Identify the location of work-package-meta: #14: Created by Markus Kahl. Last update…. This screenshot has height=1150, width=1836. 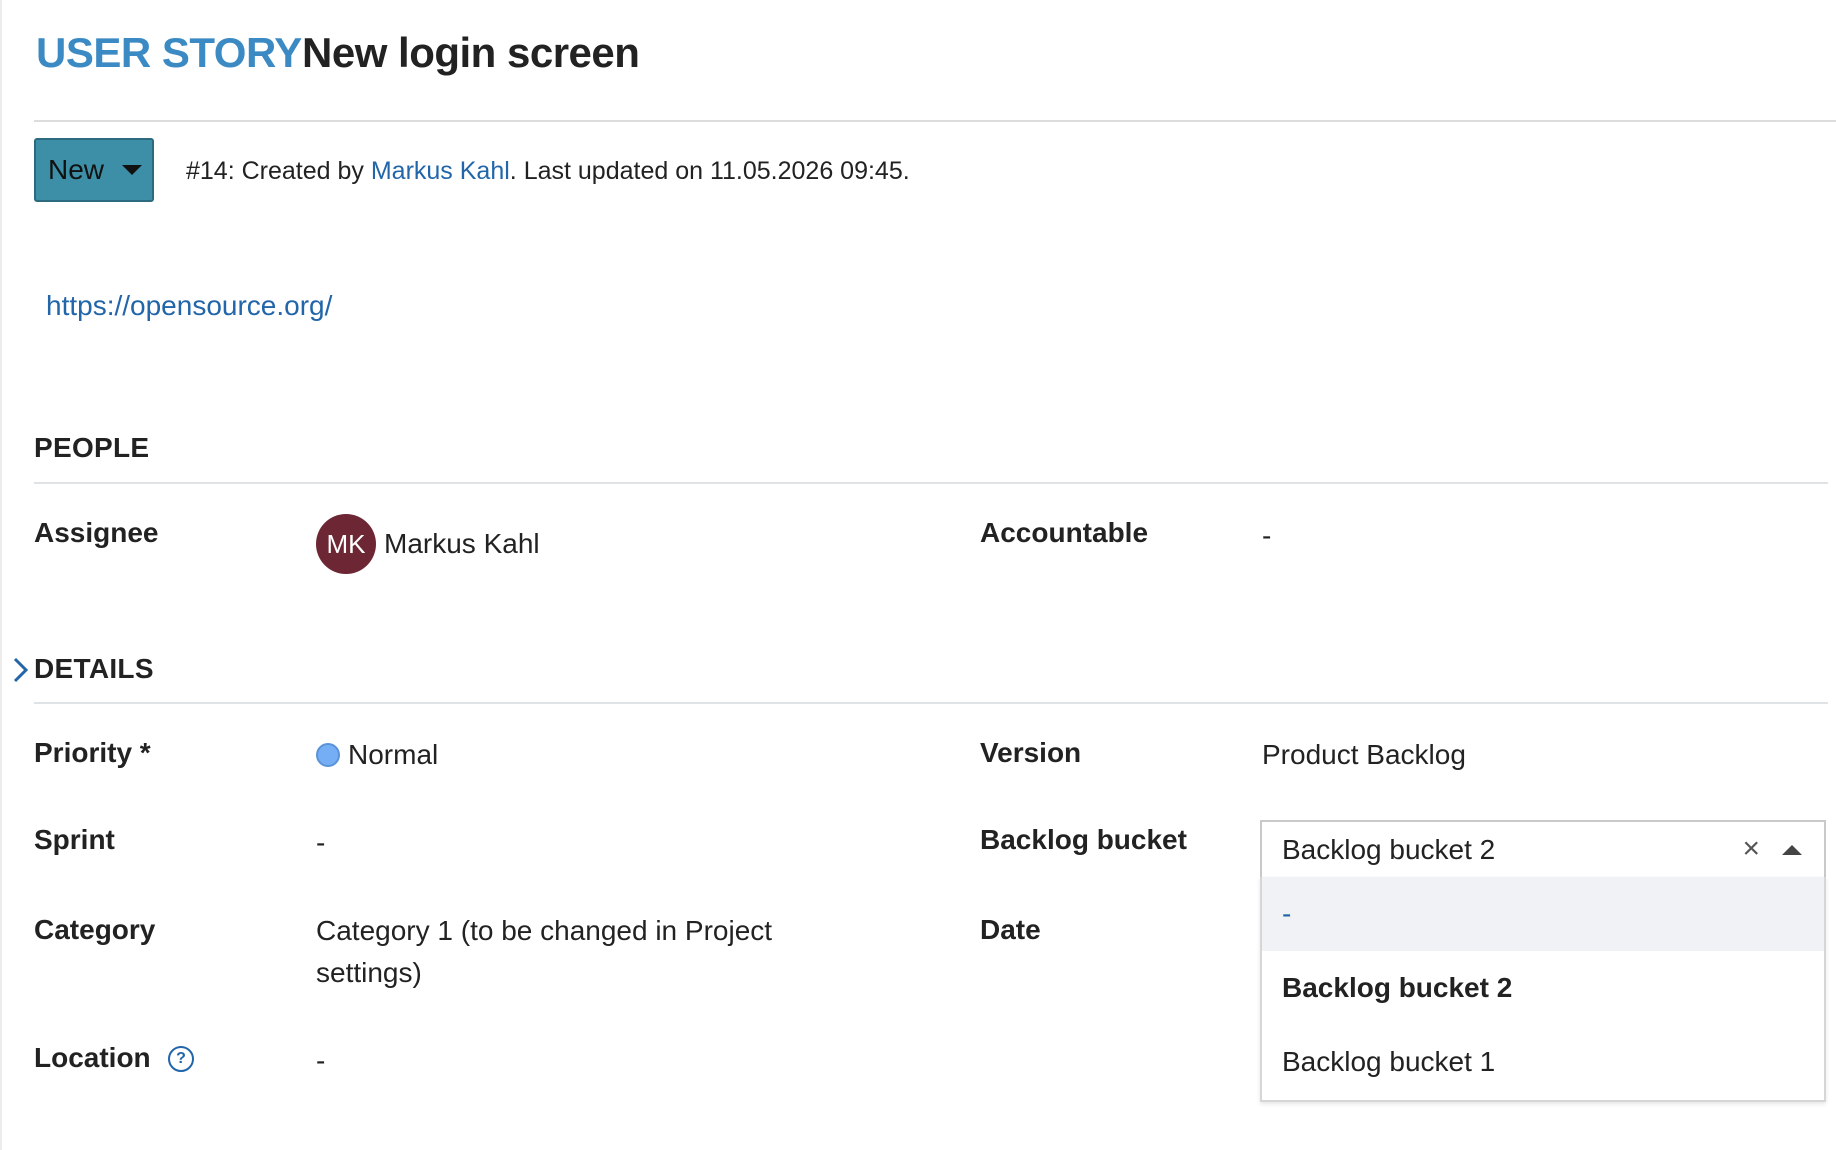
(548, 171).